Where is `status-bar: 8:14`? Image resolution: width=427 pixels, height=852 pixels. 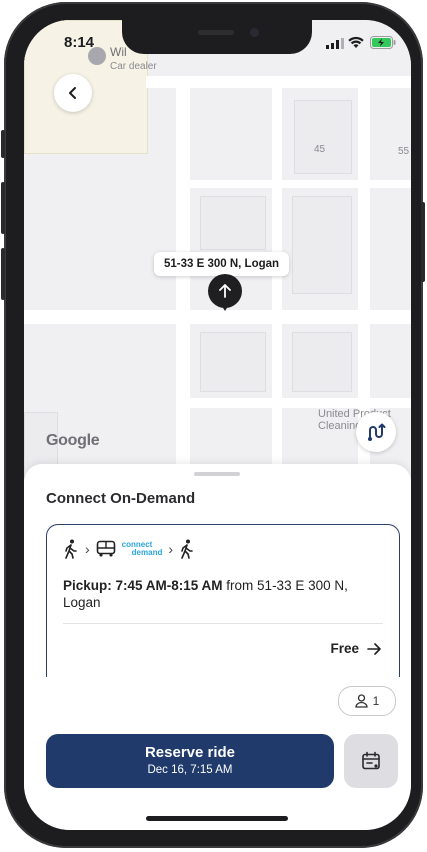
status-bar: 8:14 is located at coordinates (217, 40).